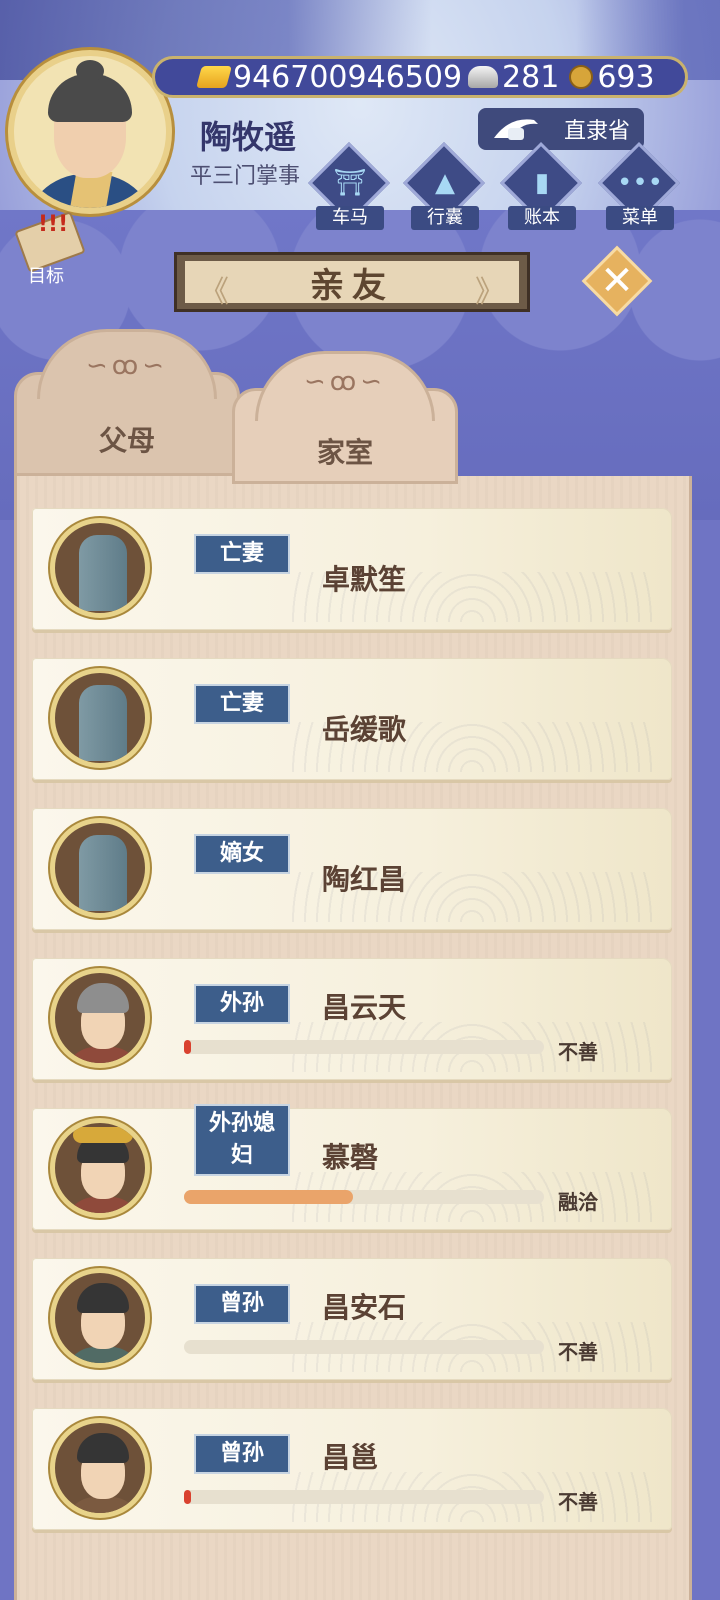 The width and height of the screenshot is (720, 1600). What do you see at coordinates (364, 729) in the screenshot?
I see `relative-name: 岳缓歌` at bounding box center [364, 729].